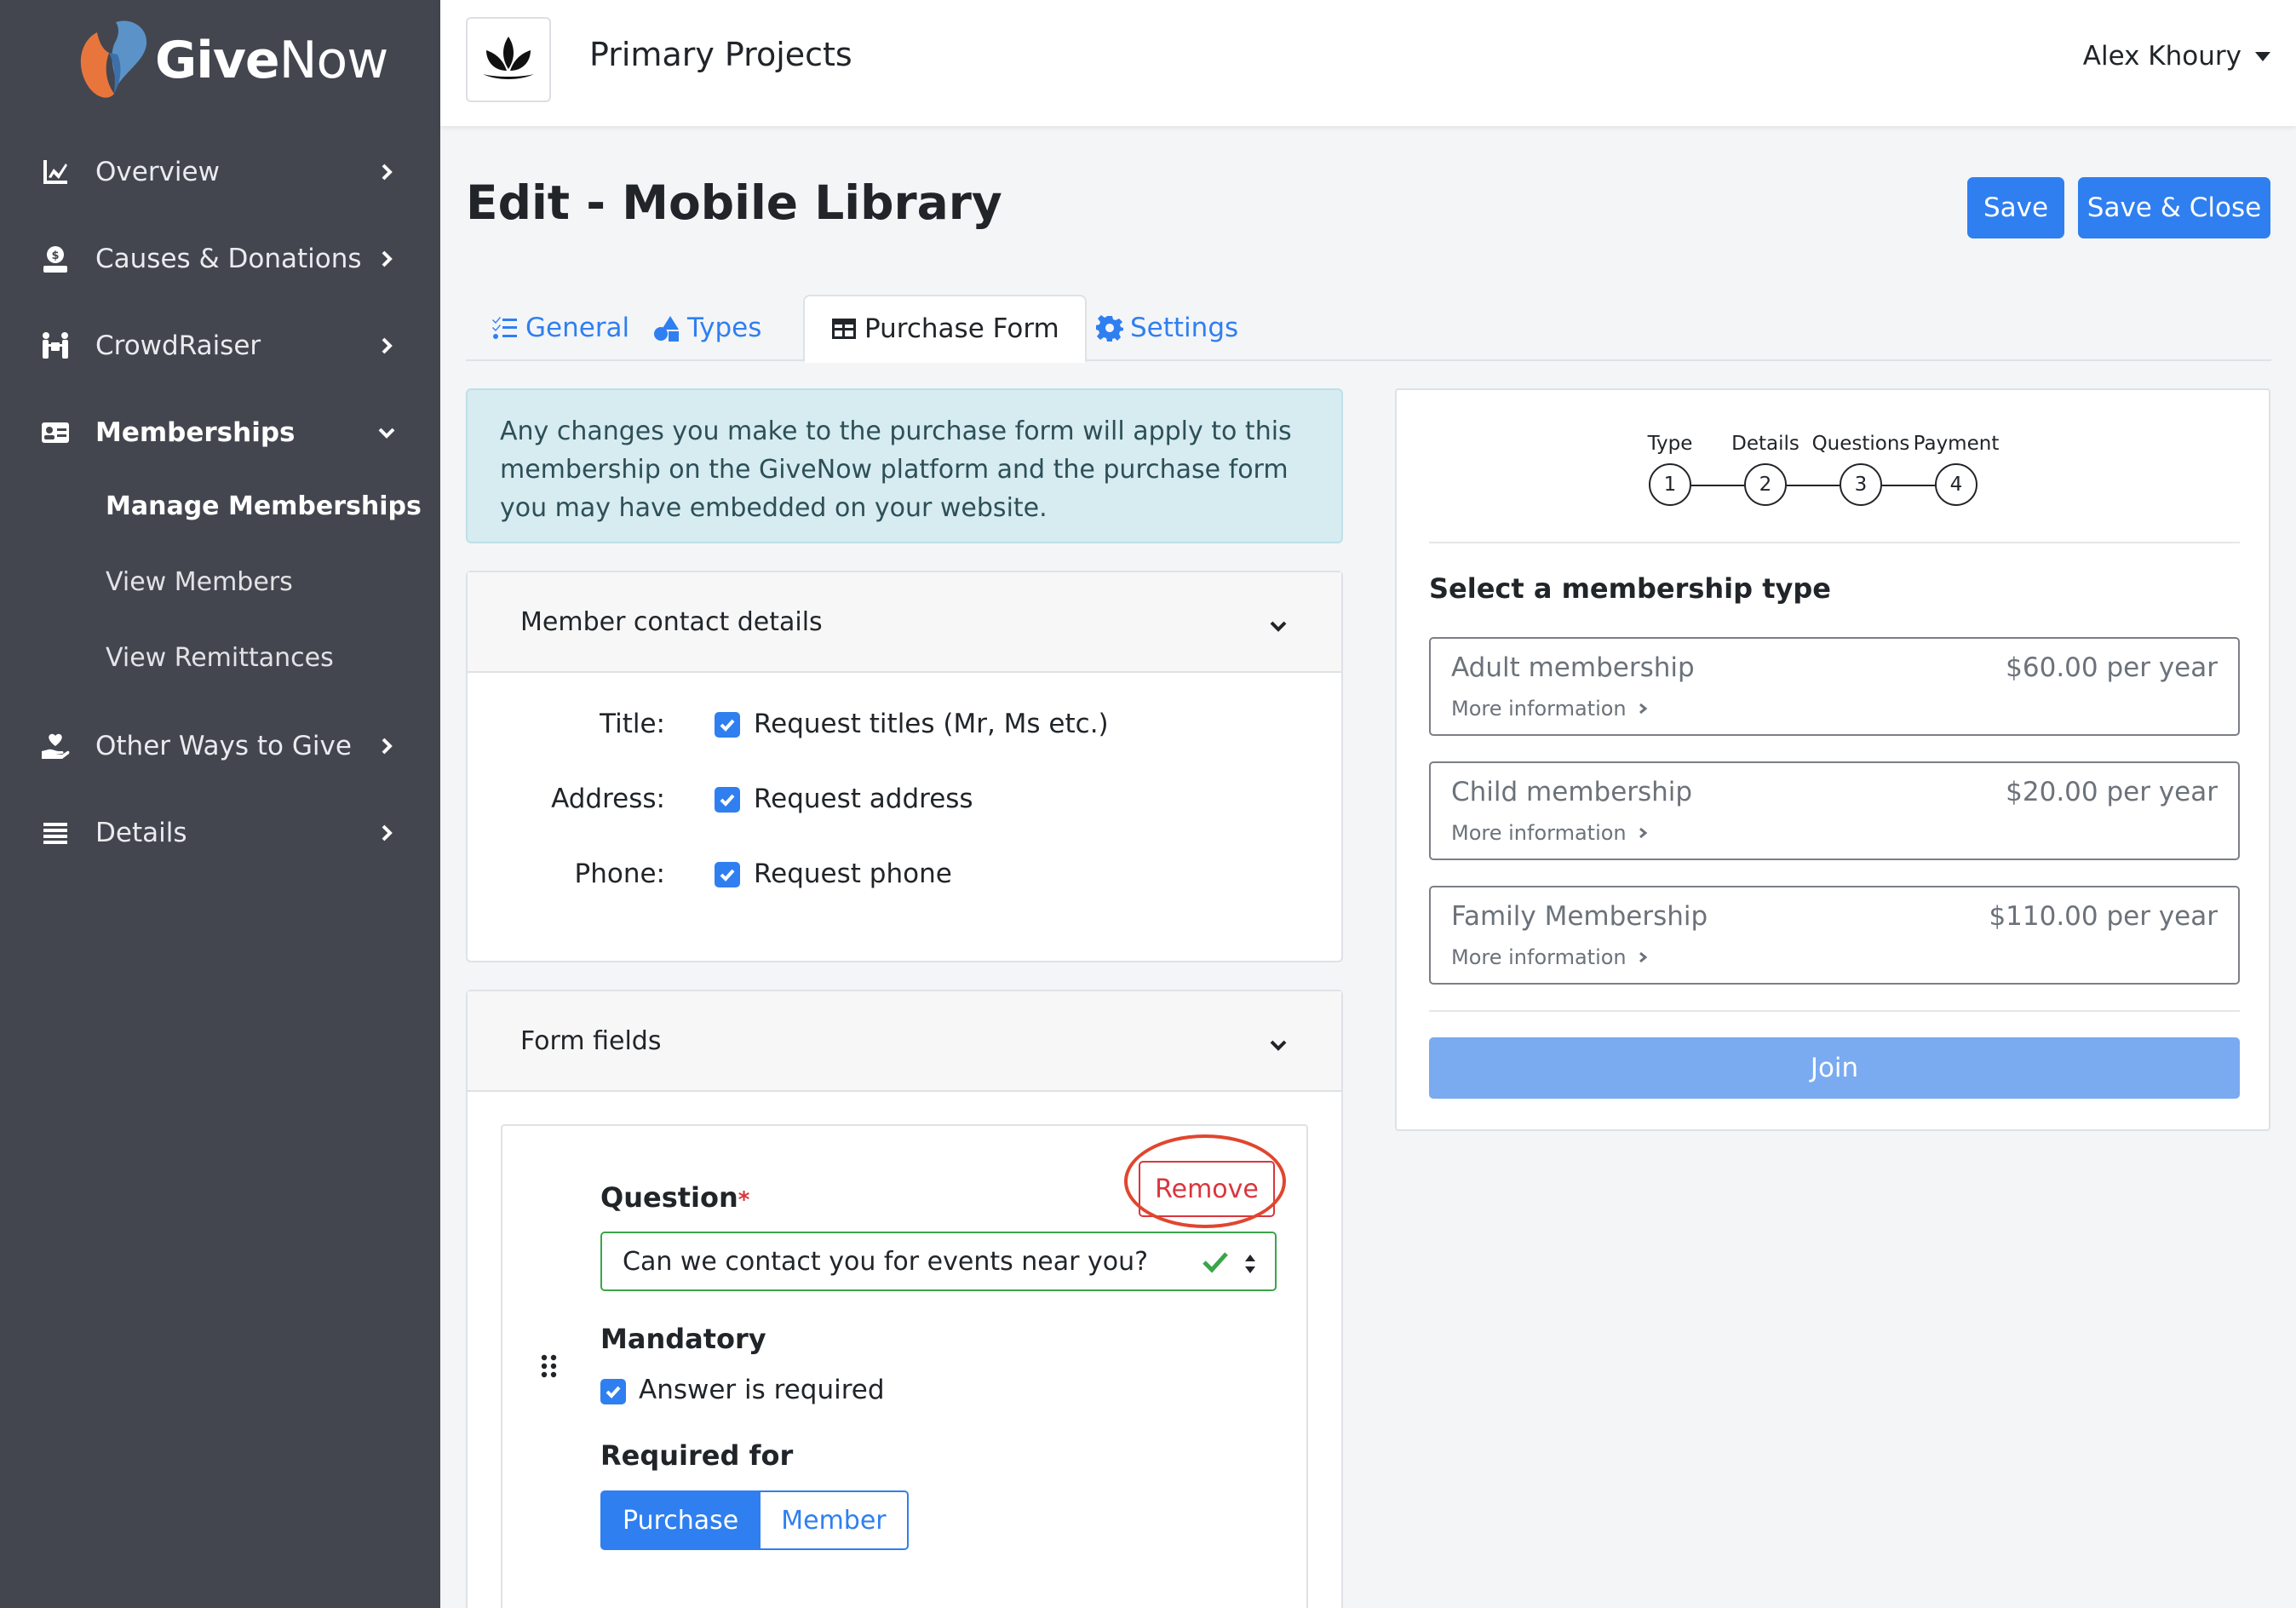 The width and height of the screenshot is (2296, 1608). Describe the element at coordinates (608, 799) in the screenshot. I see `address-label: Address:` at that location.